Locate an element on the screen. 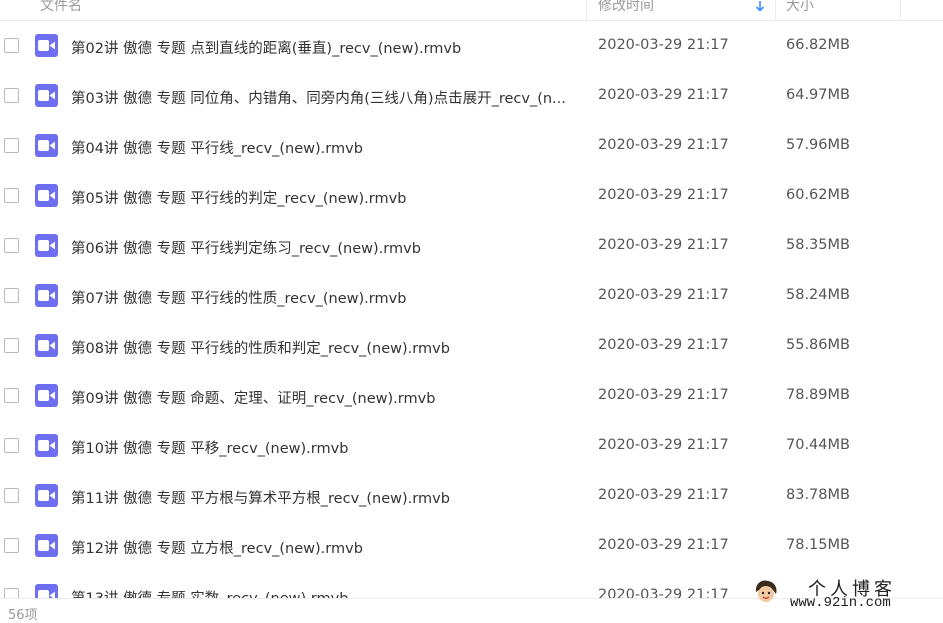 The height and width of the screenshot is (623, 943). sort-down-icon is located at coordinates (760, 6).